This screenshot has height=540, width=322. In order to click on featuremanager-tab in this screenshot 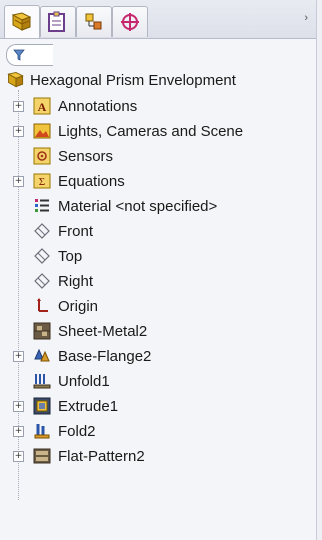, I will do `click(22, 21)`.